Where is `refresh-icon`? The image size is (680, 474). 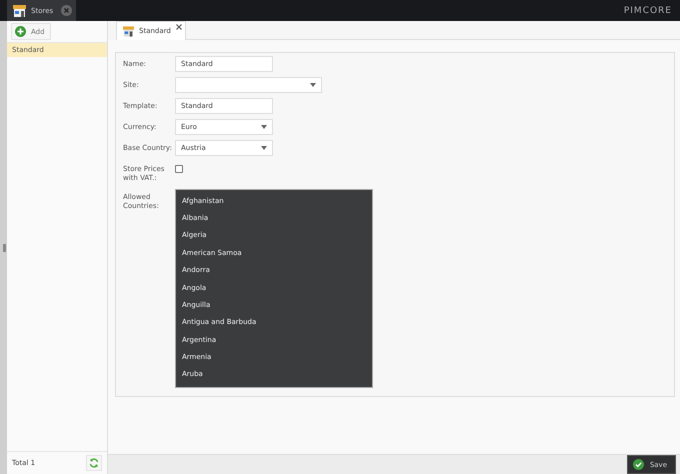 refresh-icon is located at coordinates (94, 463).